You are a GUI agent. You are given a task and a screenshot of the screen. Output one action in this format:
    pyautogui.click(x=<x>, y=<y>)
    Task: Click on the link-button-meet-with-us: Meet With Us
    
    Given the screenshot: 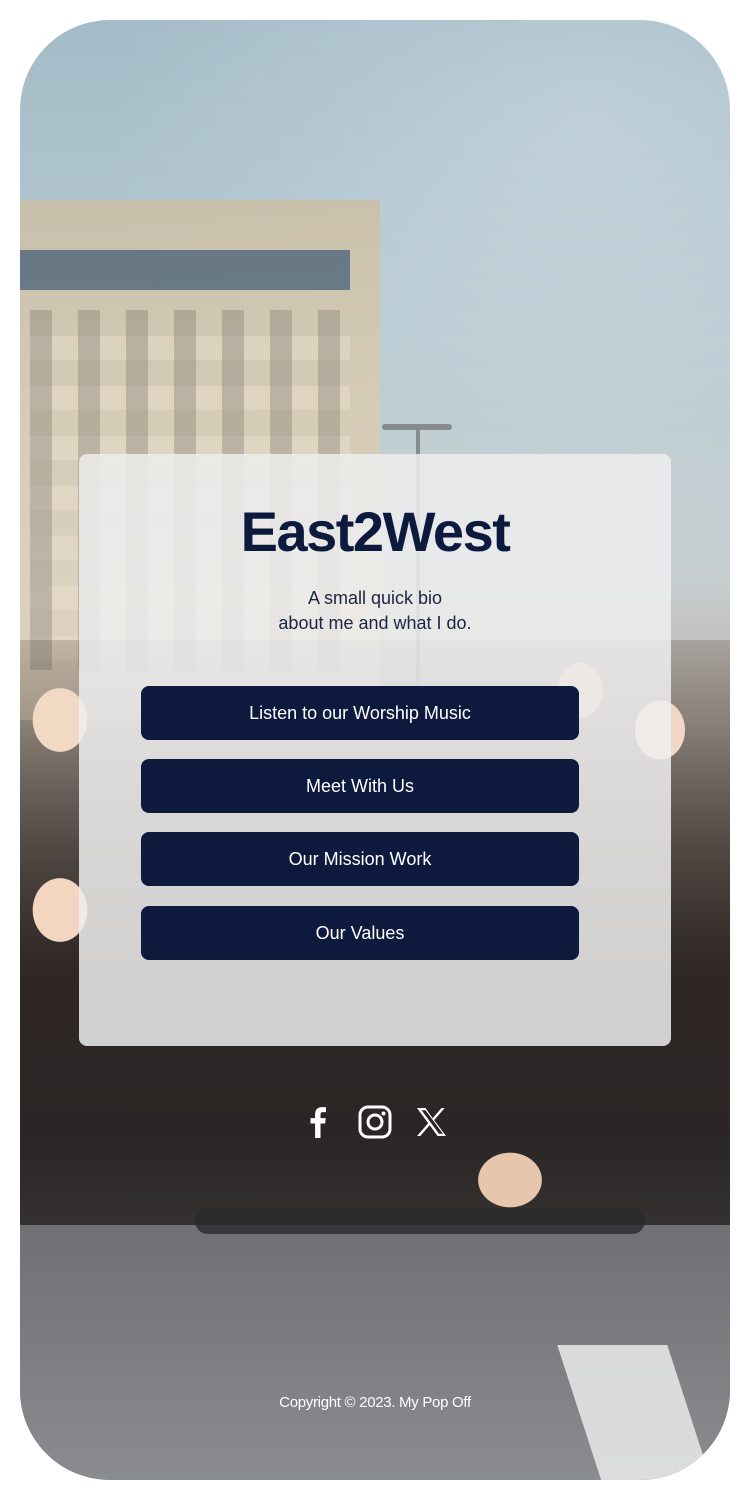 What is the action you would take?
    pyautogui.click(x=360, y=786)
    